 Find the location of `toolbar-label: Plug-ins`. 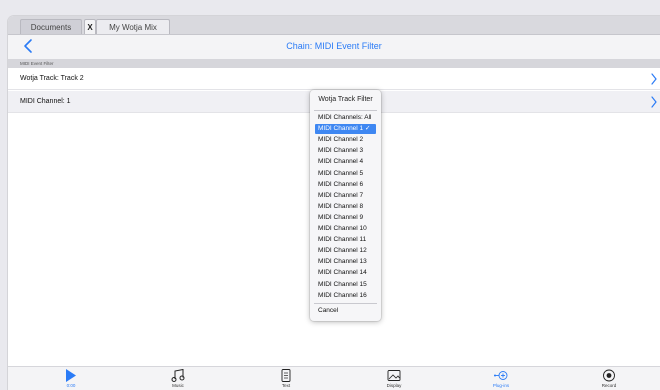

toolbar-label: Plug-ins is located at coordinates (501, 385).